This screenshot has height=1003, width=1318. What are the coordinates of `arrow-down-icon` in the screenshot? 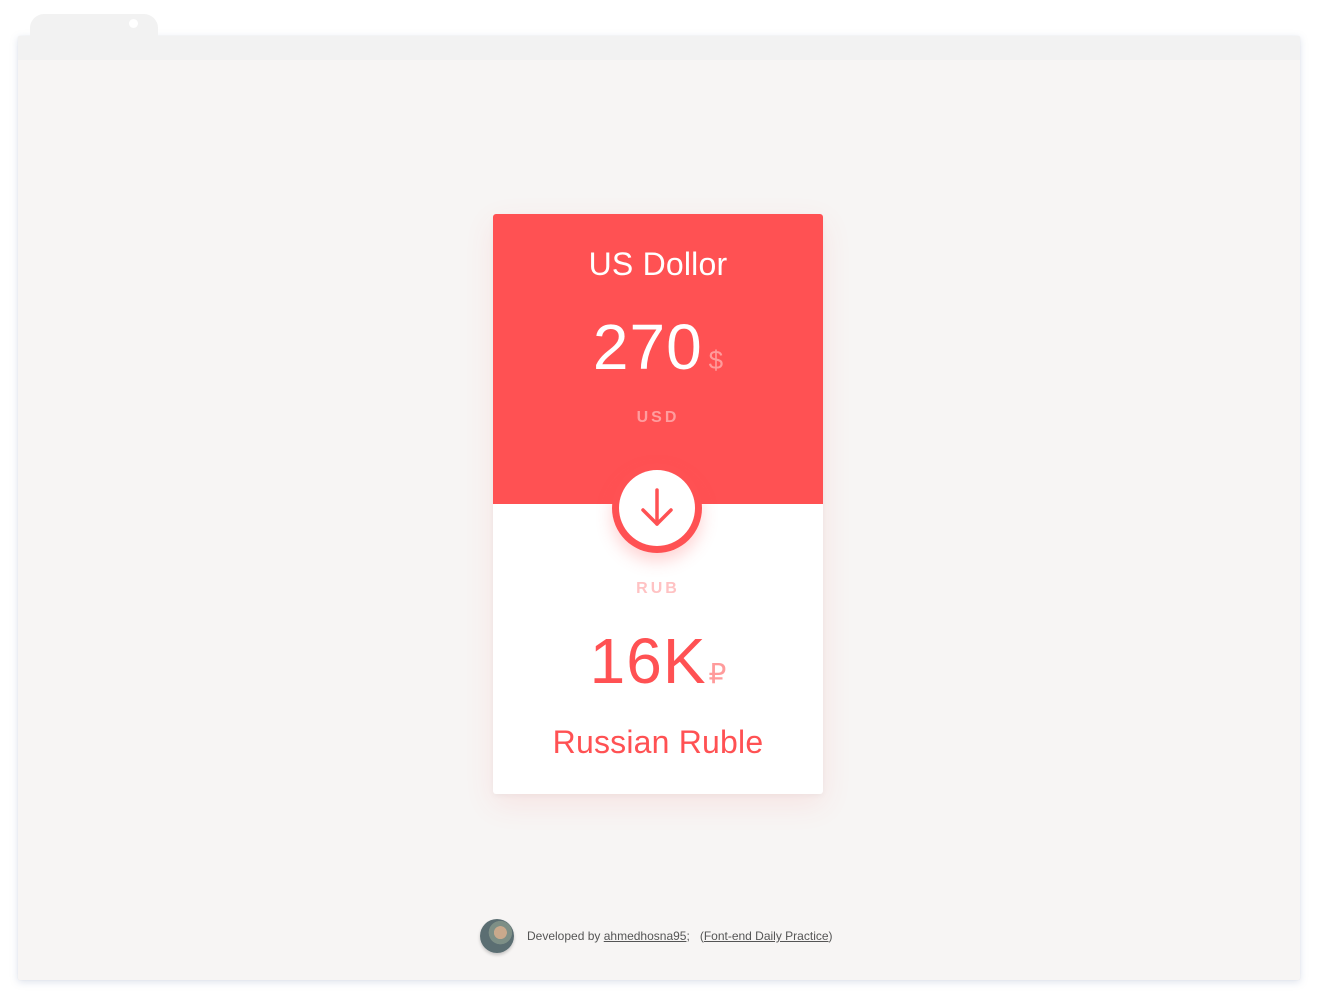 It's located at (657, 507).